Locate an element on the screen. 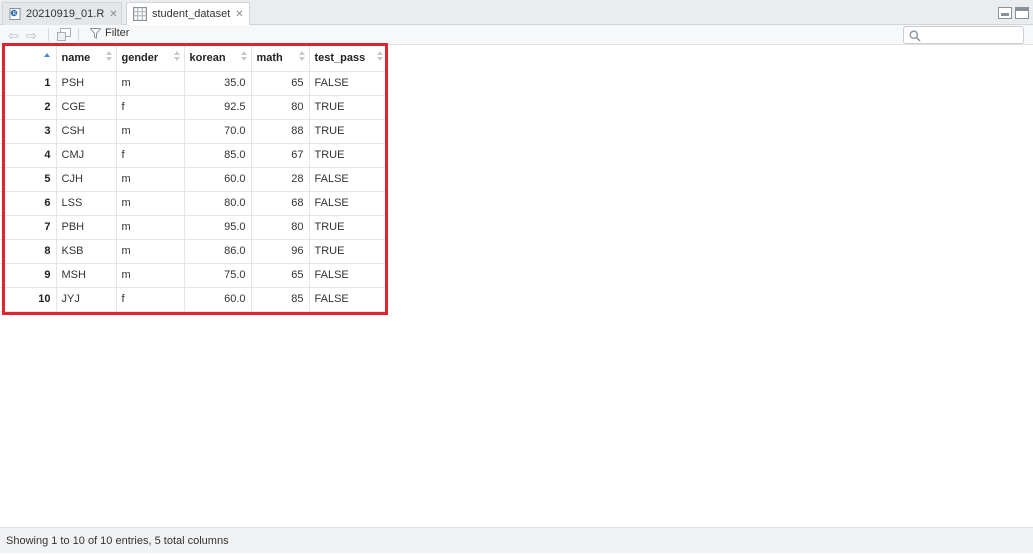 The image size is (1033, 554). cell-name: JYJ is located at coordinates (86, 299).